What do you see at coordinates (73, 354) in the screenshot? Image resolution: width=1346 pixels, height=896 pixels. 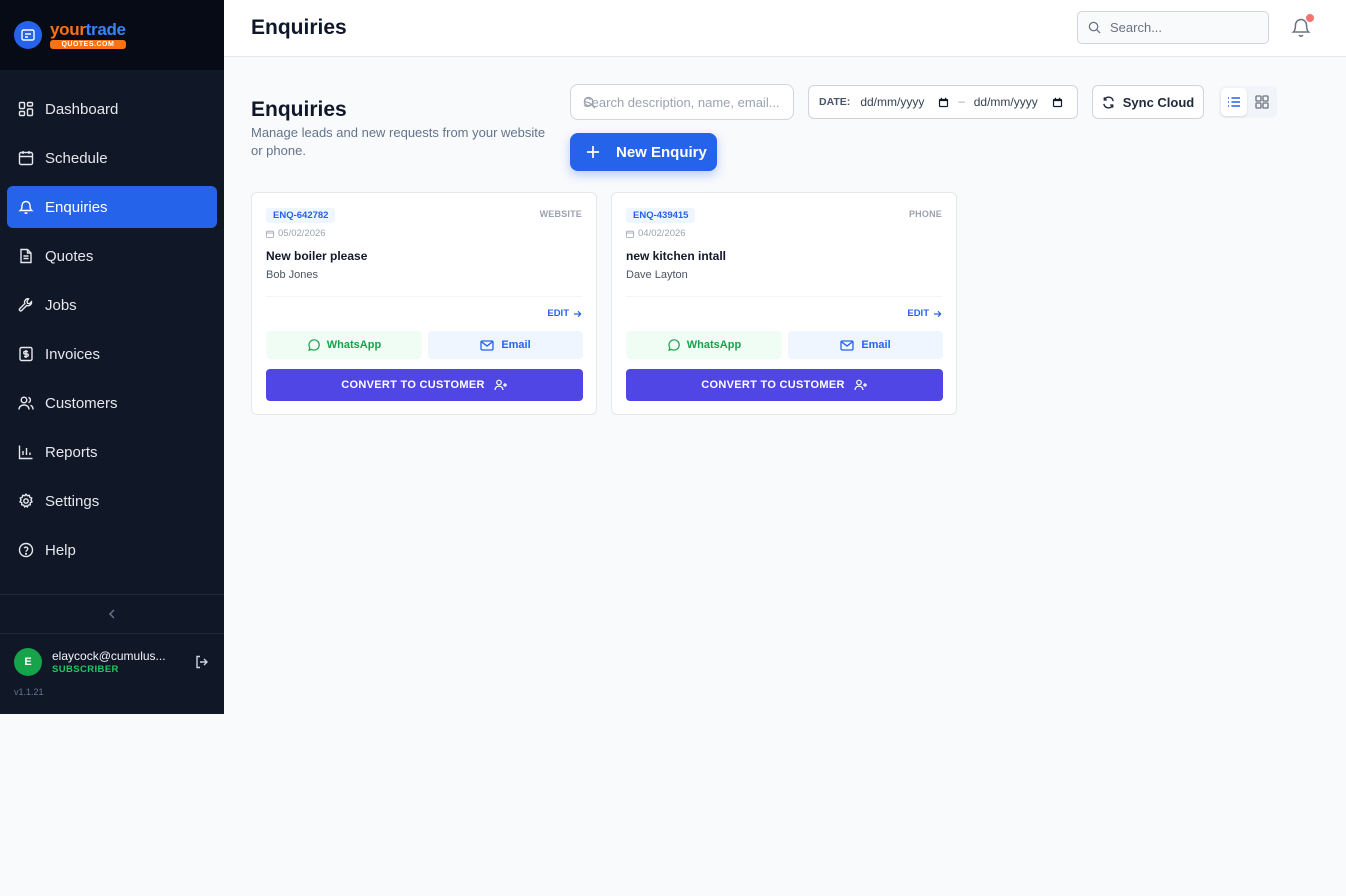 I see `sidebar-item-label: Invoices` at bounding box center [73, 354].